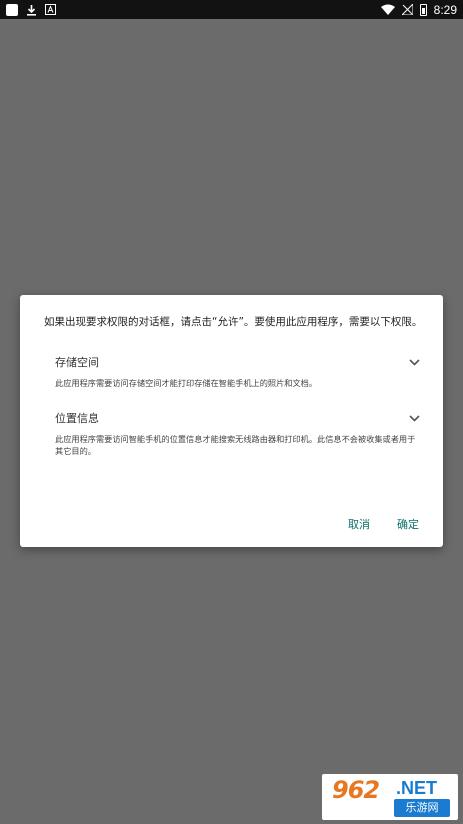 The width and height of the screenshot is (463, 824). I want to click on download-icon, so click(31, 10).